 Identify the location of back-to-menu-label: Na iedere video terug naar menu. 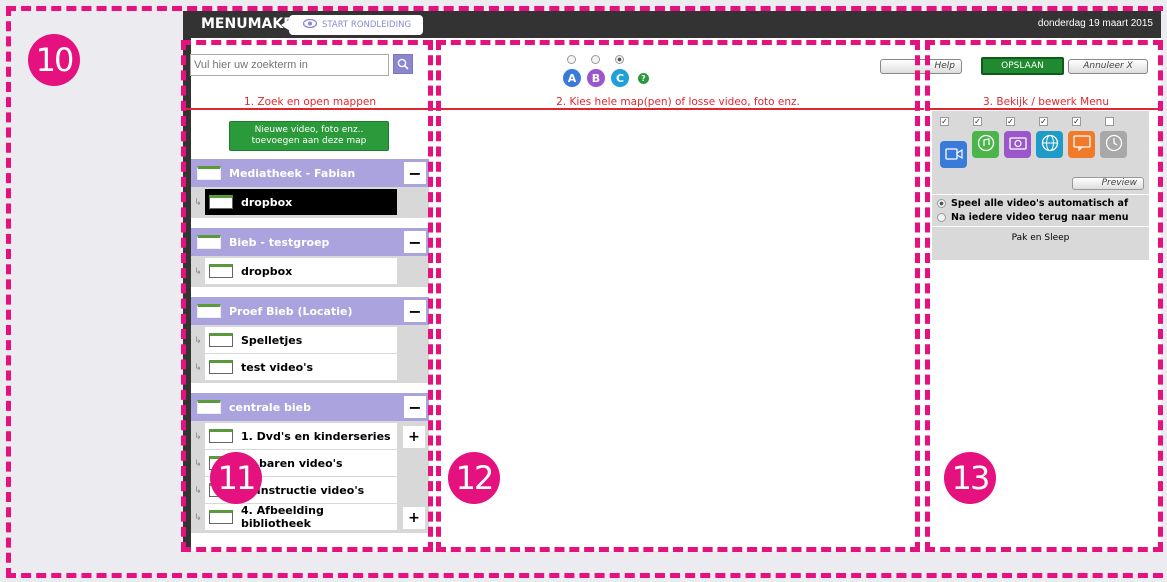
(1040, 217).